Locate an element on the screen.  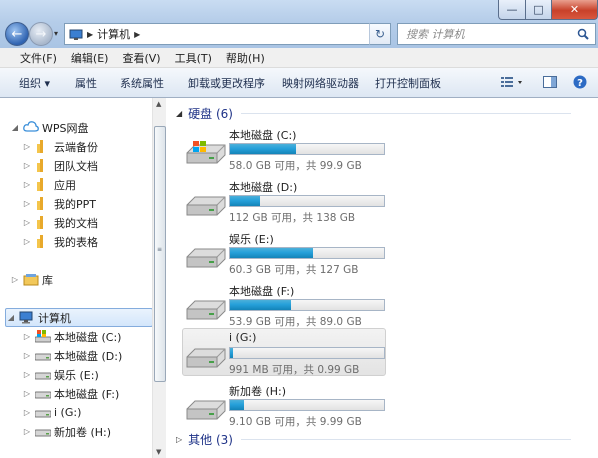
drive-tile: 本地磁盘 (F:) 53.9 GB 可用，共 89.0 GB is located at coordinates (284, 304).